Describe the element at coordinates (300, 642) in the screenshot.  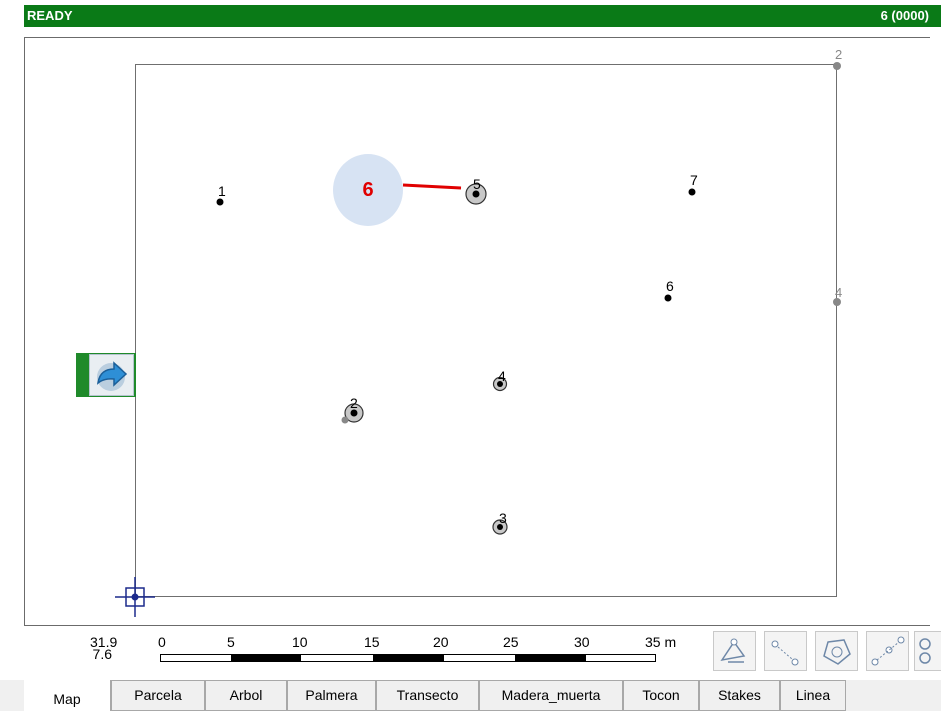
I see `scale-tick: 10` at that location.